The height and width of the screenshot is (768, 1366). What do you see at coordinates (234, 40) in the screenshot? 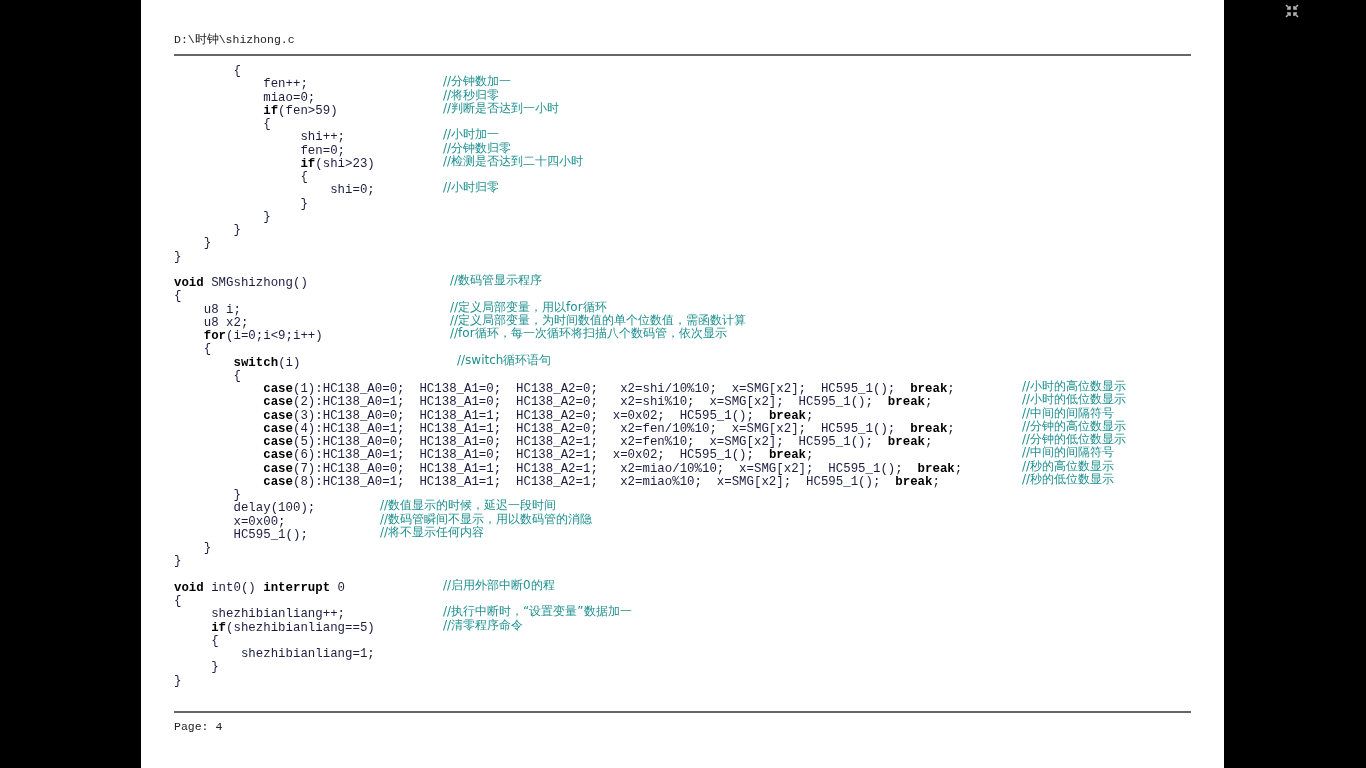
I see `file-path: D:\时钟\shizhong.c` at bounding box center [234, 40].